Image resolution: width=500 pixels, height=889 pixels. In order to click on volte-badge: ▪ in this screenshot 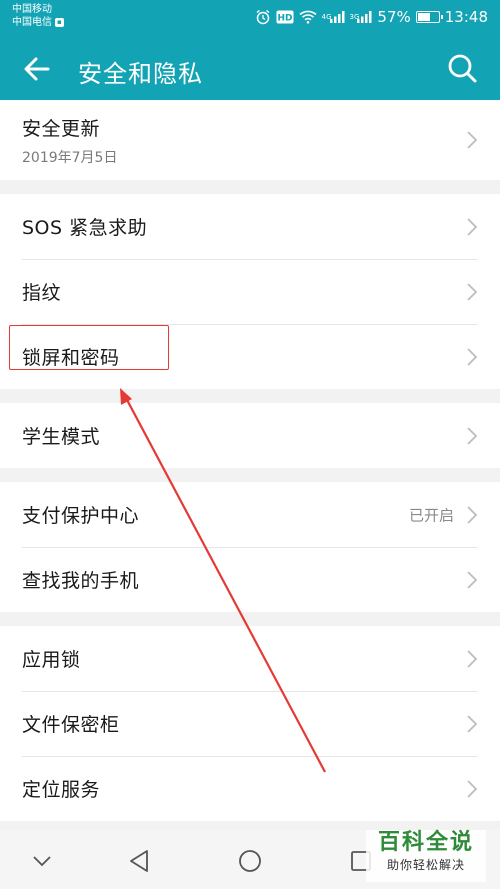, I will do `click(59, 22)`.